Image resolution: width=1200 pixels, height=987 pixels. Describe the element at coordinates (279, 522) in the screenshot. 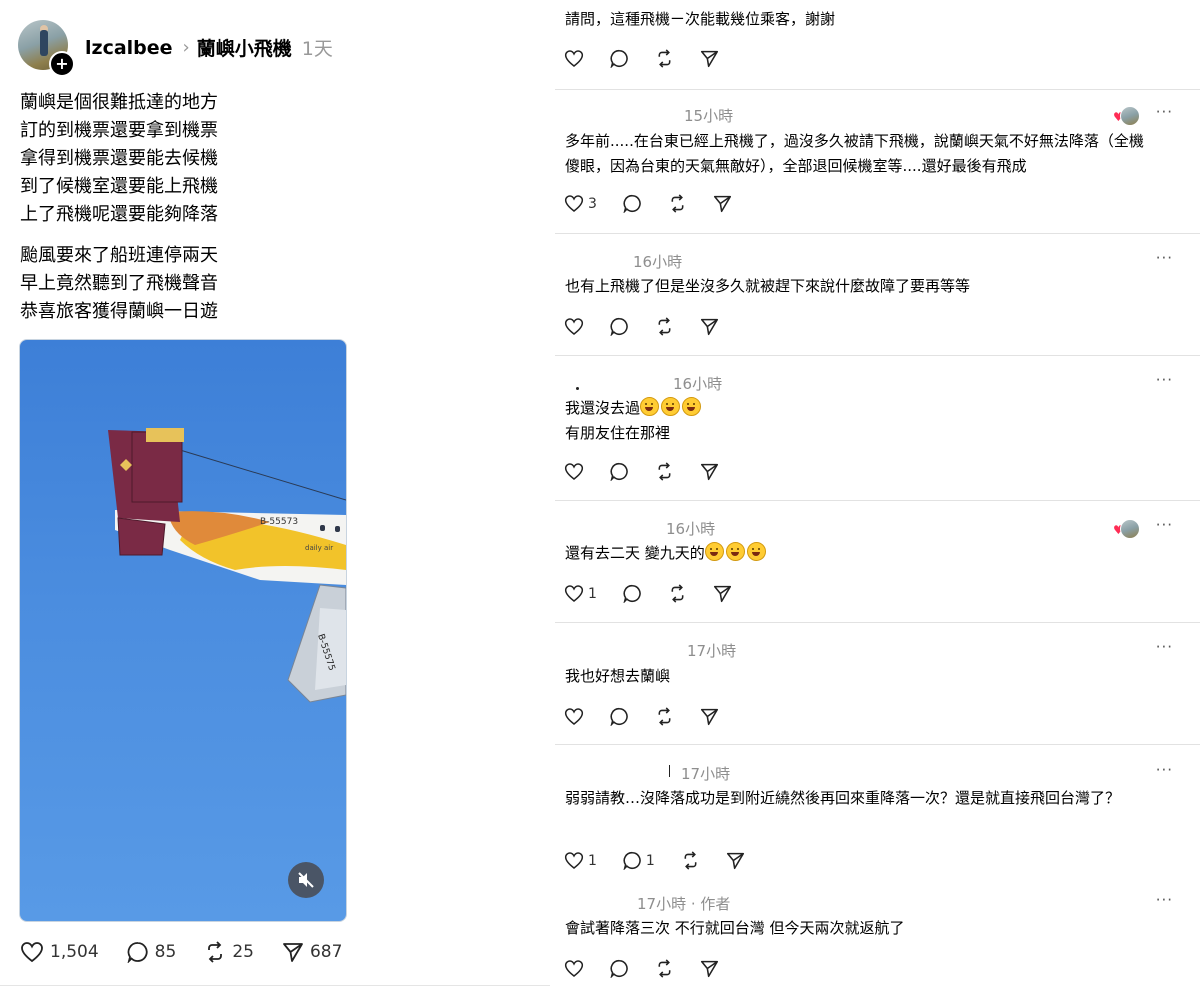

I see `aircraft-registration-text: B-55573` at that location.